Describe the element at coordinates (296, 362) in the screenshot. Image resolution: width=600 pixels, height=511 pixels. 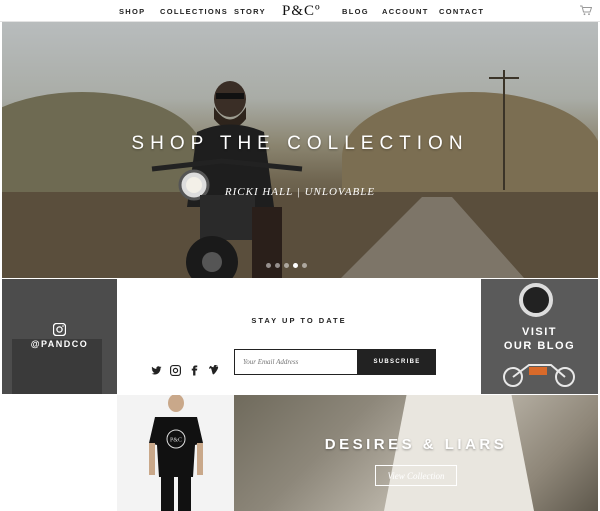
I see `email-input` at that location.